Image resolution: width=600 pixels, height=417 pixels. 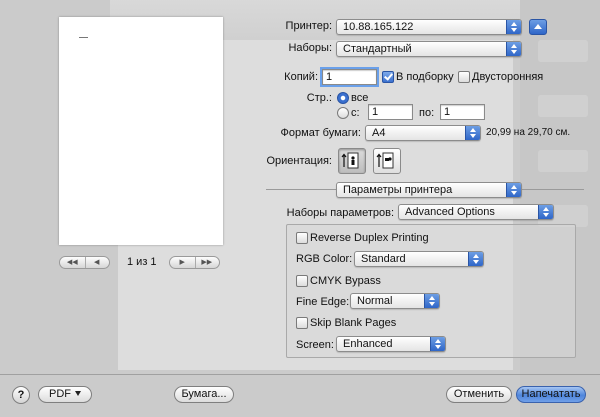 I want to click on portrait-orientation-icon, so click(x=350, y=160).